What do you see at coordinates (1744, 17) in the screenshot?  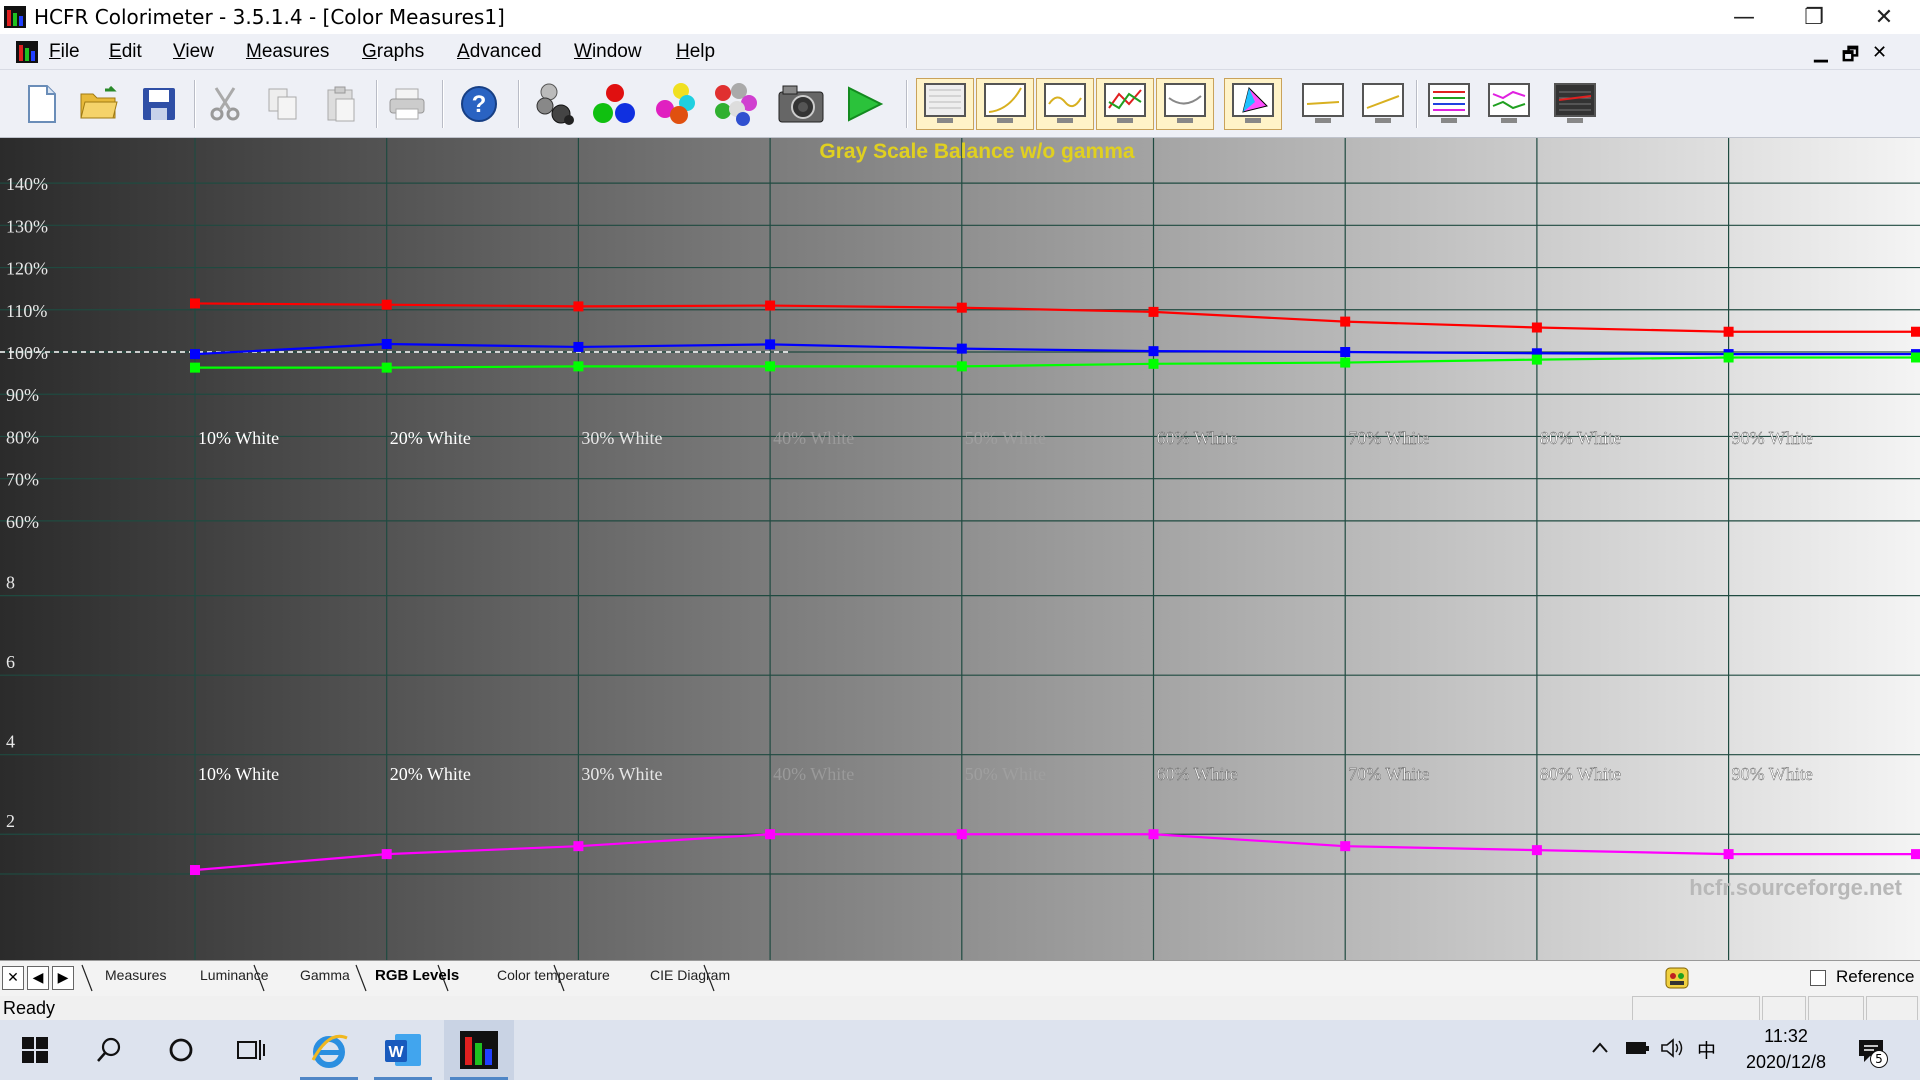 I see `minimize-button: —` at bounding box center [1744, 17].